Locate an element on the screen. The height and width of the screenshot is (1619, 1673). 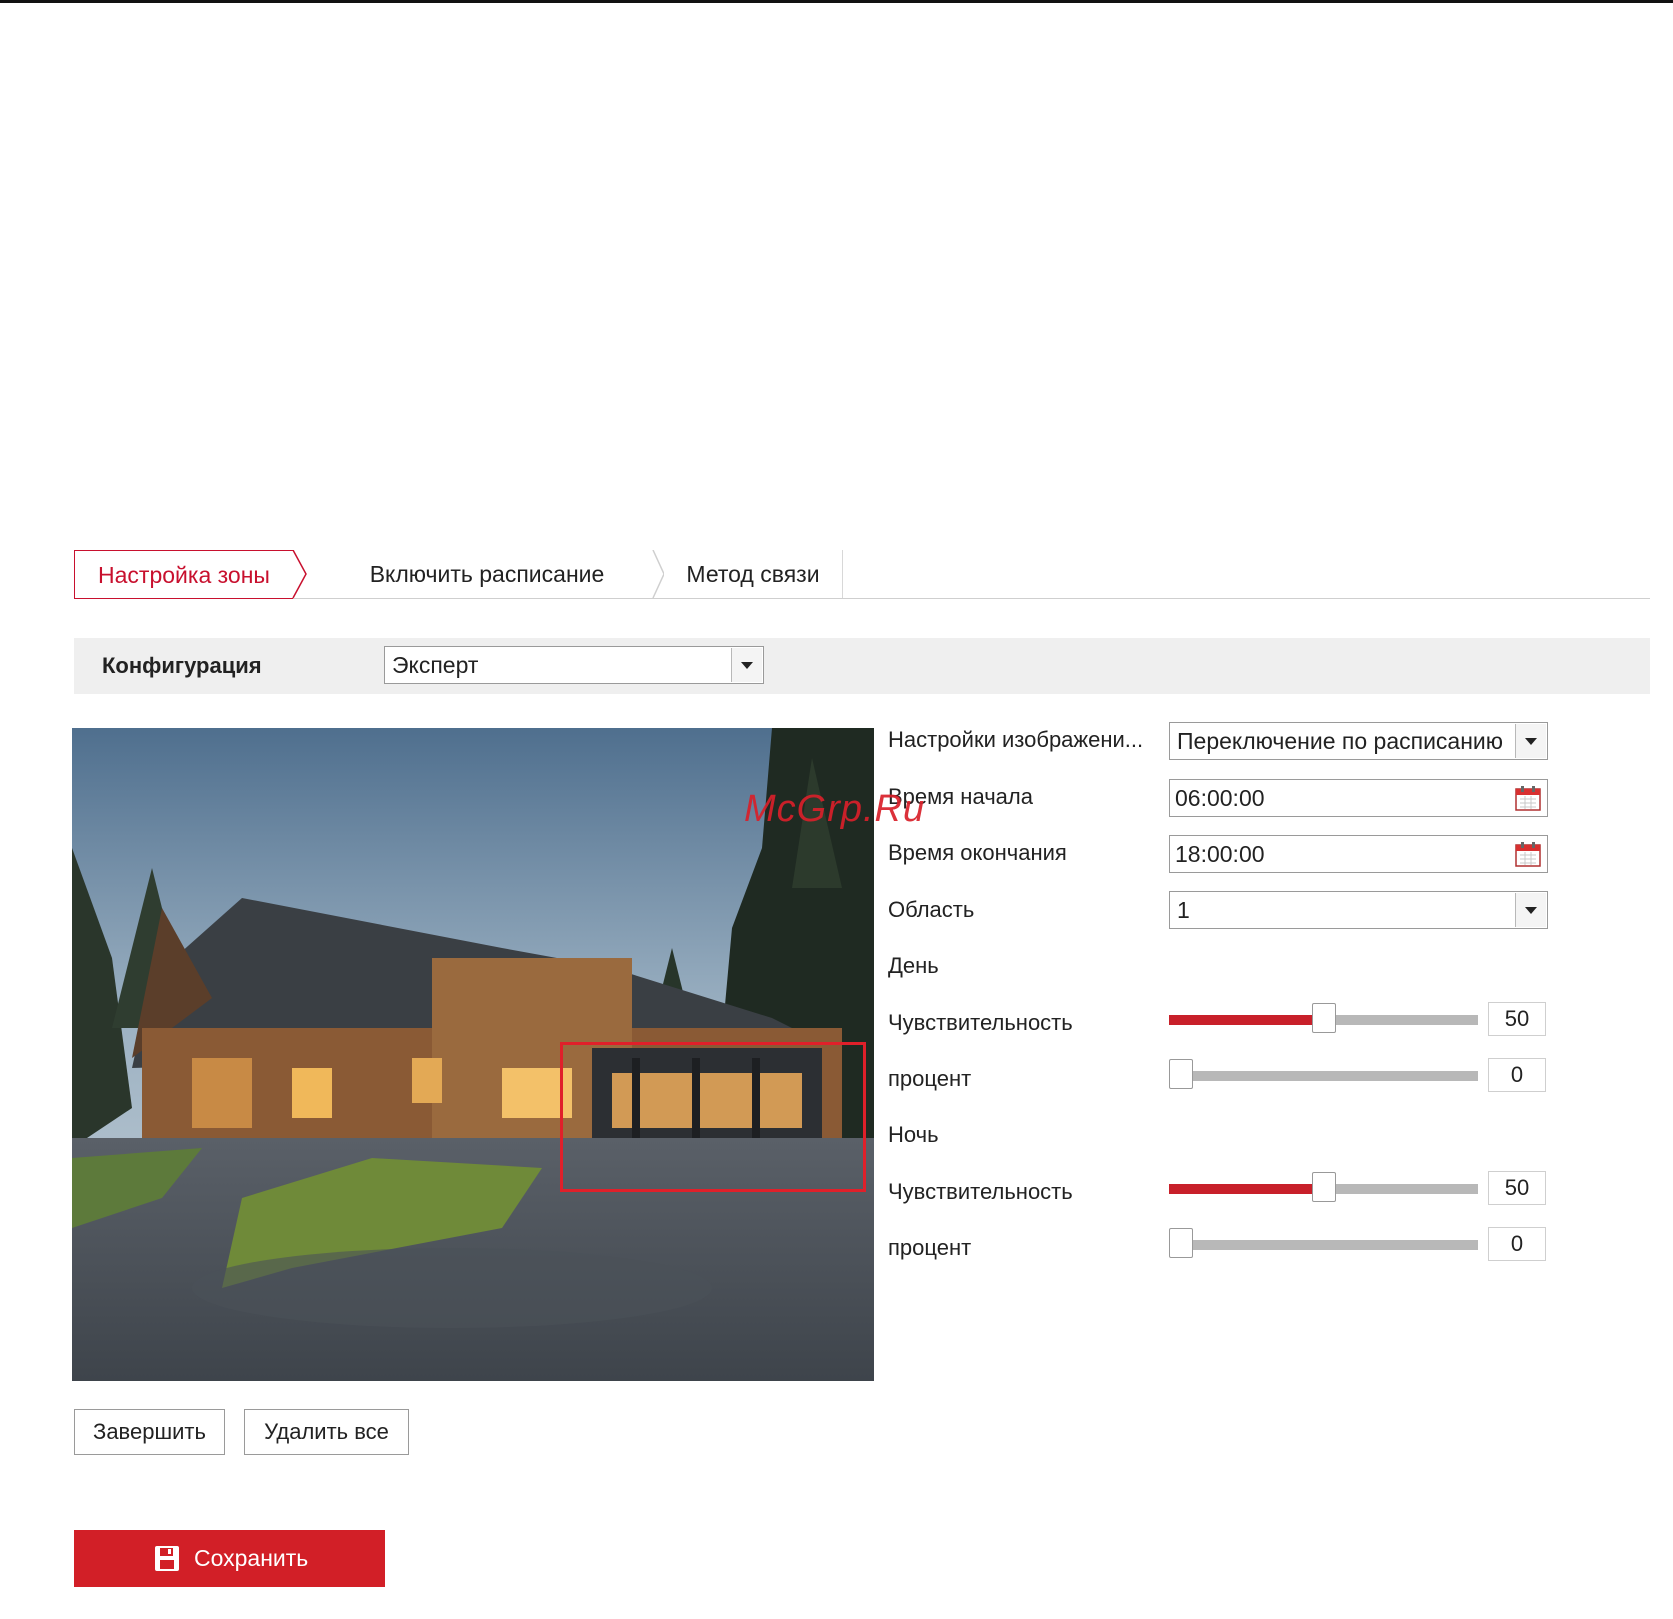
day-percent-value: 0 is located at coordinates (1517, 1075).